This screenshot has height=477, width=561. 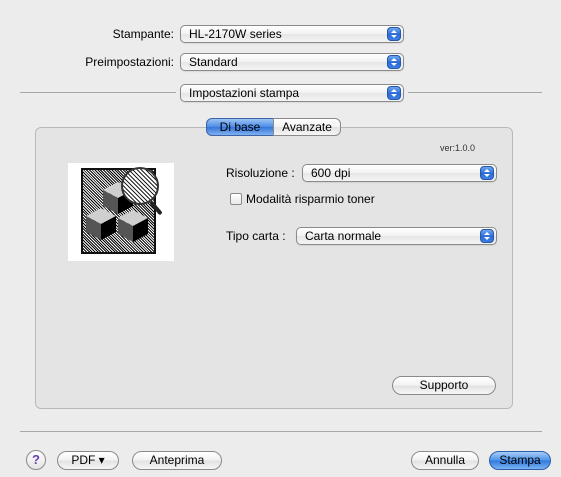 What do you see at coordinates (143, 34) in the screenshot?
I see `printer-label: Stampante:` at bounding box center [143, 34].